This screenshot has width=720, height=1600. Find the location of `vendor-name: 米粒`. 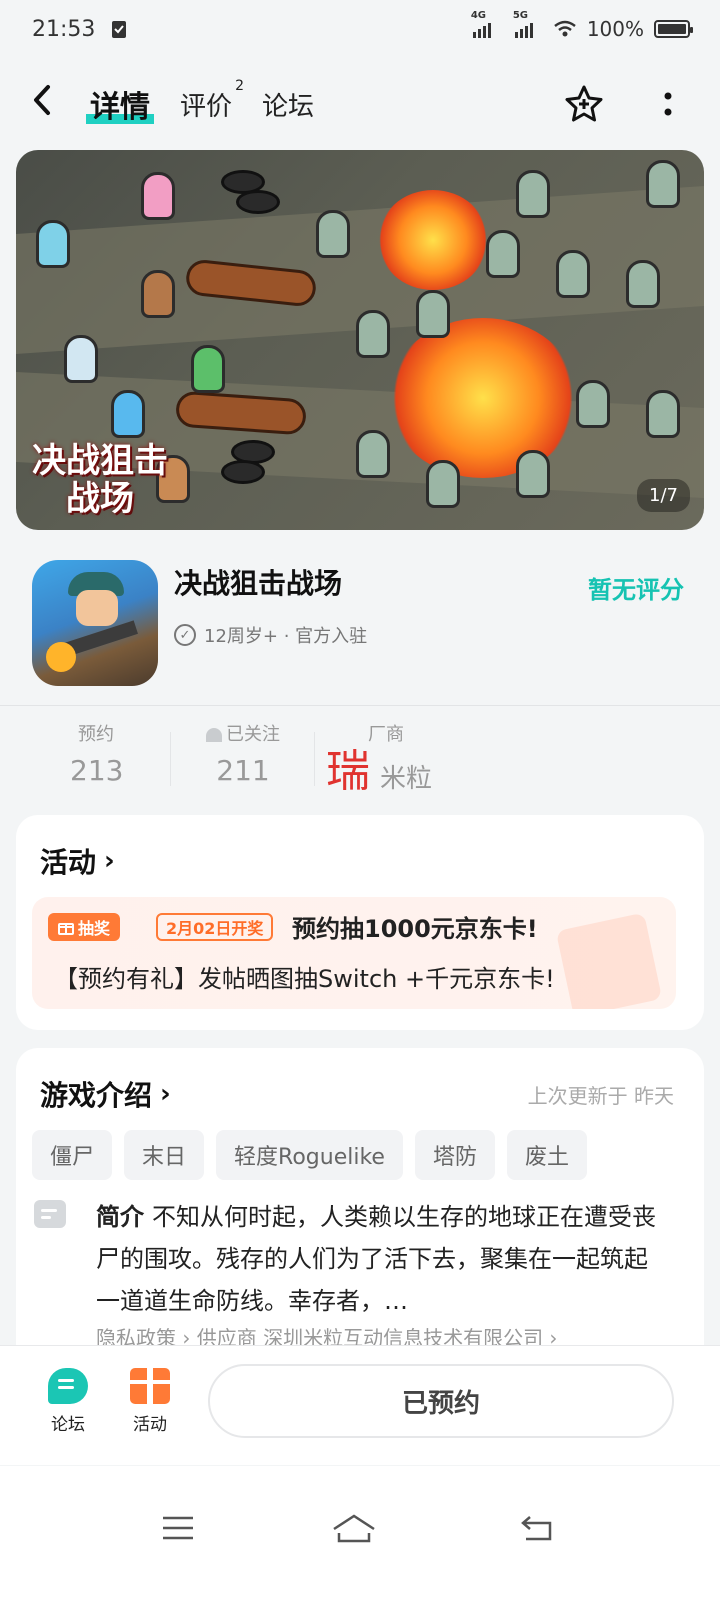

vendor-name: 米粒 is located at coordinates (406, 776).